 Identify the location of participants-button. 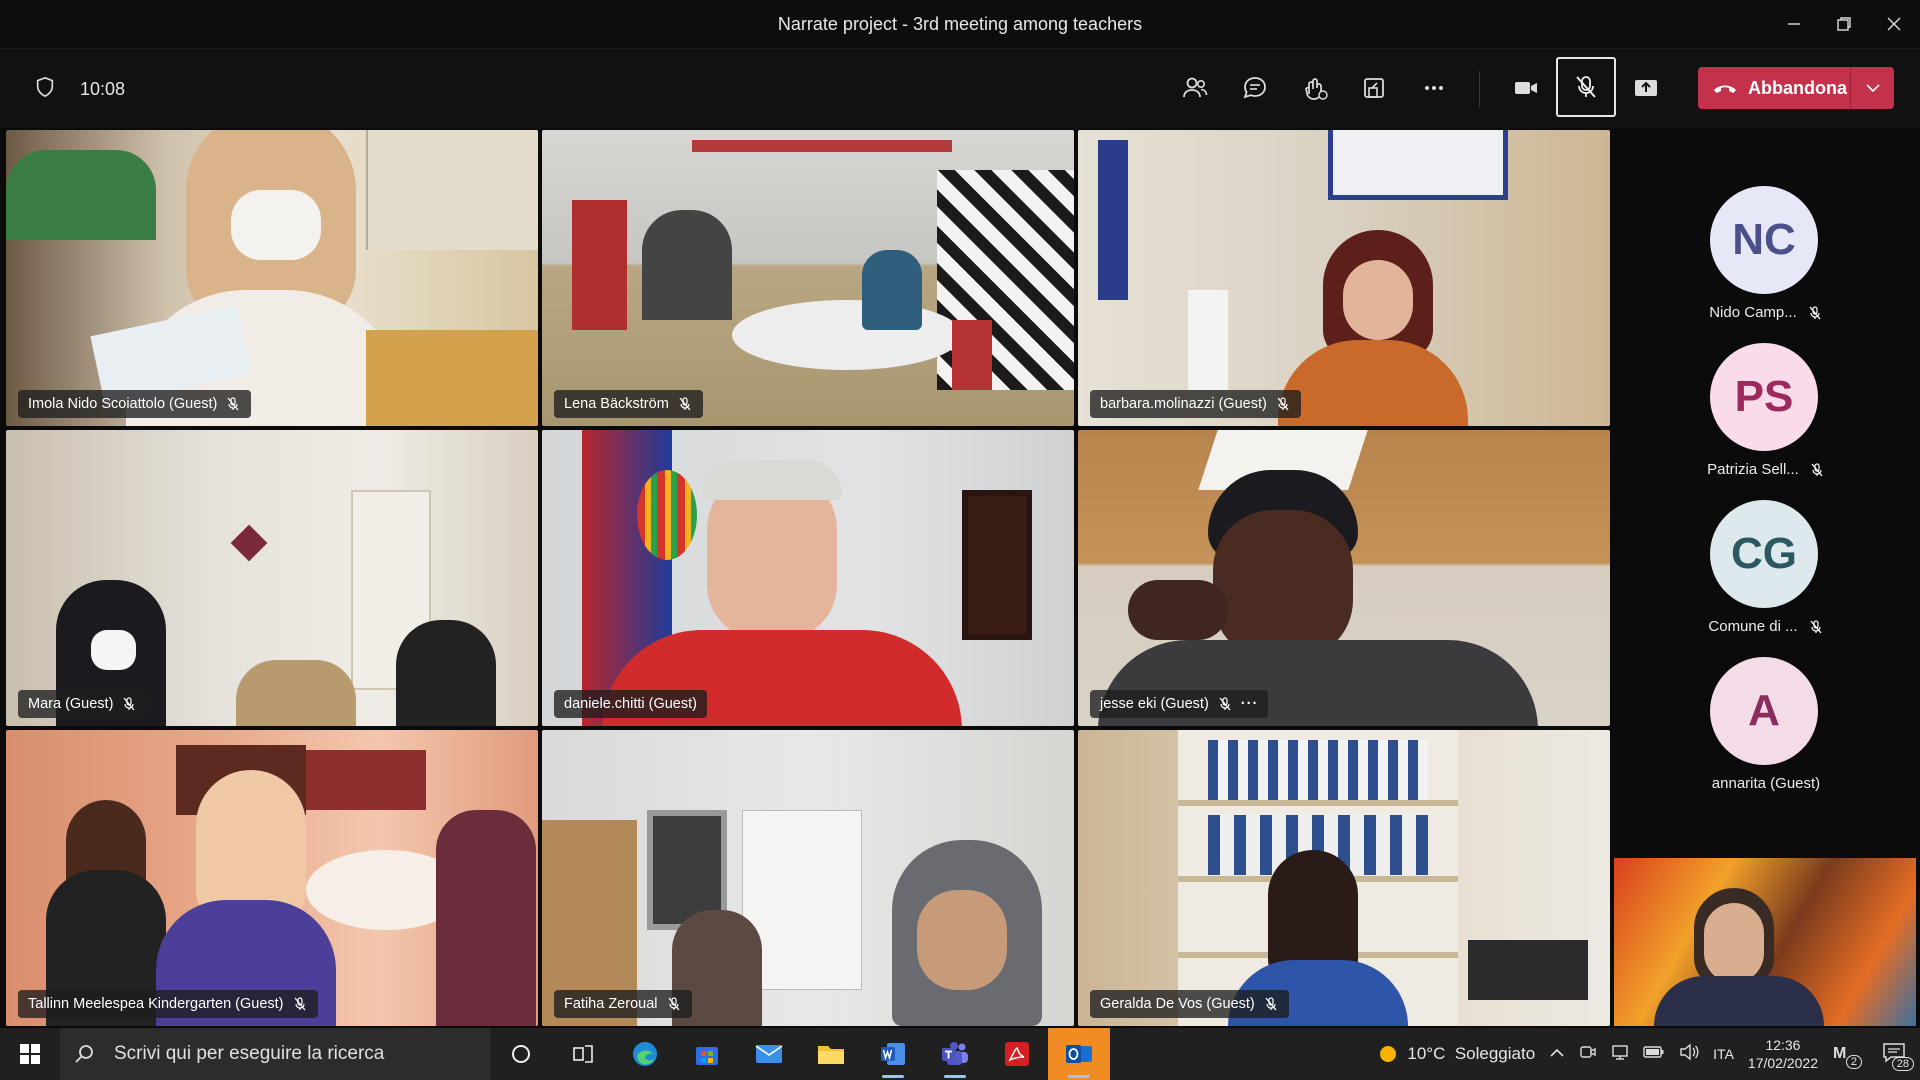
(1195, 88).